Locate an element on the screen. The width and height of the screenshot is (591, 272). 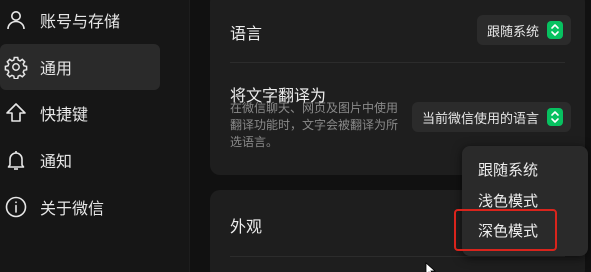
sidebar-item-account-storage: 账号与存储 is located at coordinates (80, 21).